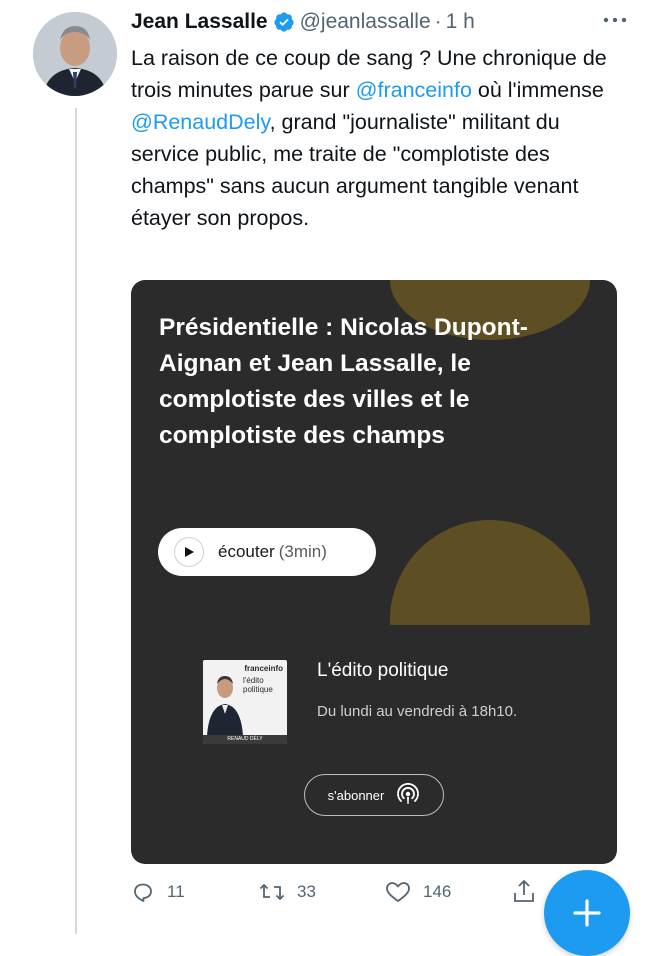  What do you see at coordinates (490, 572) in the screenshot?
I see `decorative-shape` at bounding box center [490, 572].